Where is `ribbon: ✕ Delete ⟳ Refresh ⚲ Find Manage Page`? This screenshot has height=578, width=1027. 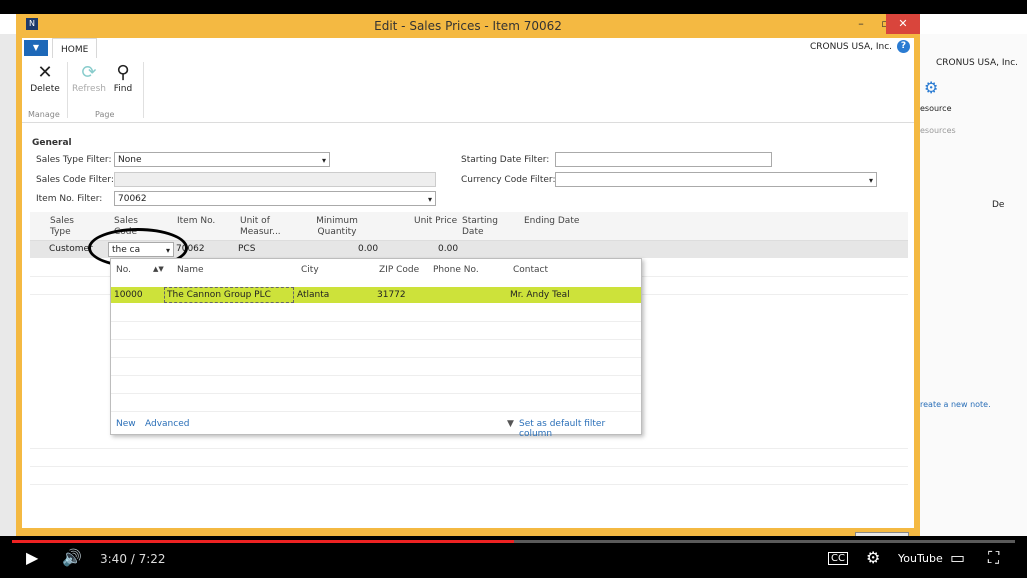 ribbon: ✕ Delete ⟳ Refresh ⚲ Find Manage Page is located at coordinates (468, 90).